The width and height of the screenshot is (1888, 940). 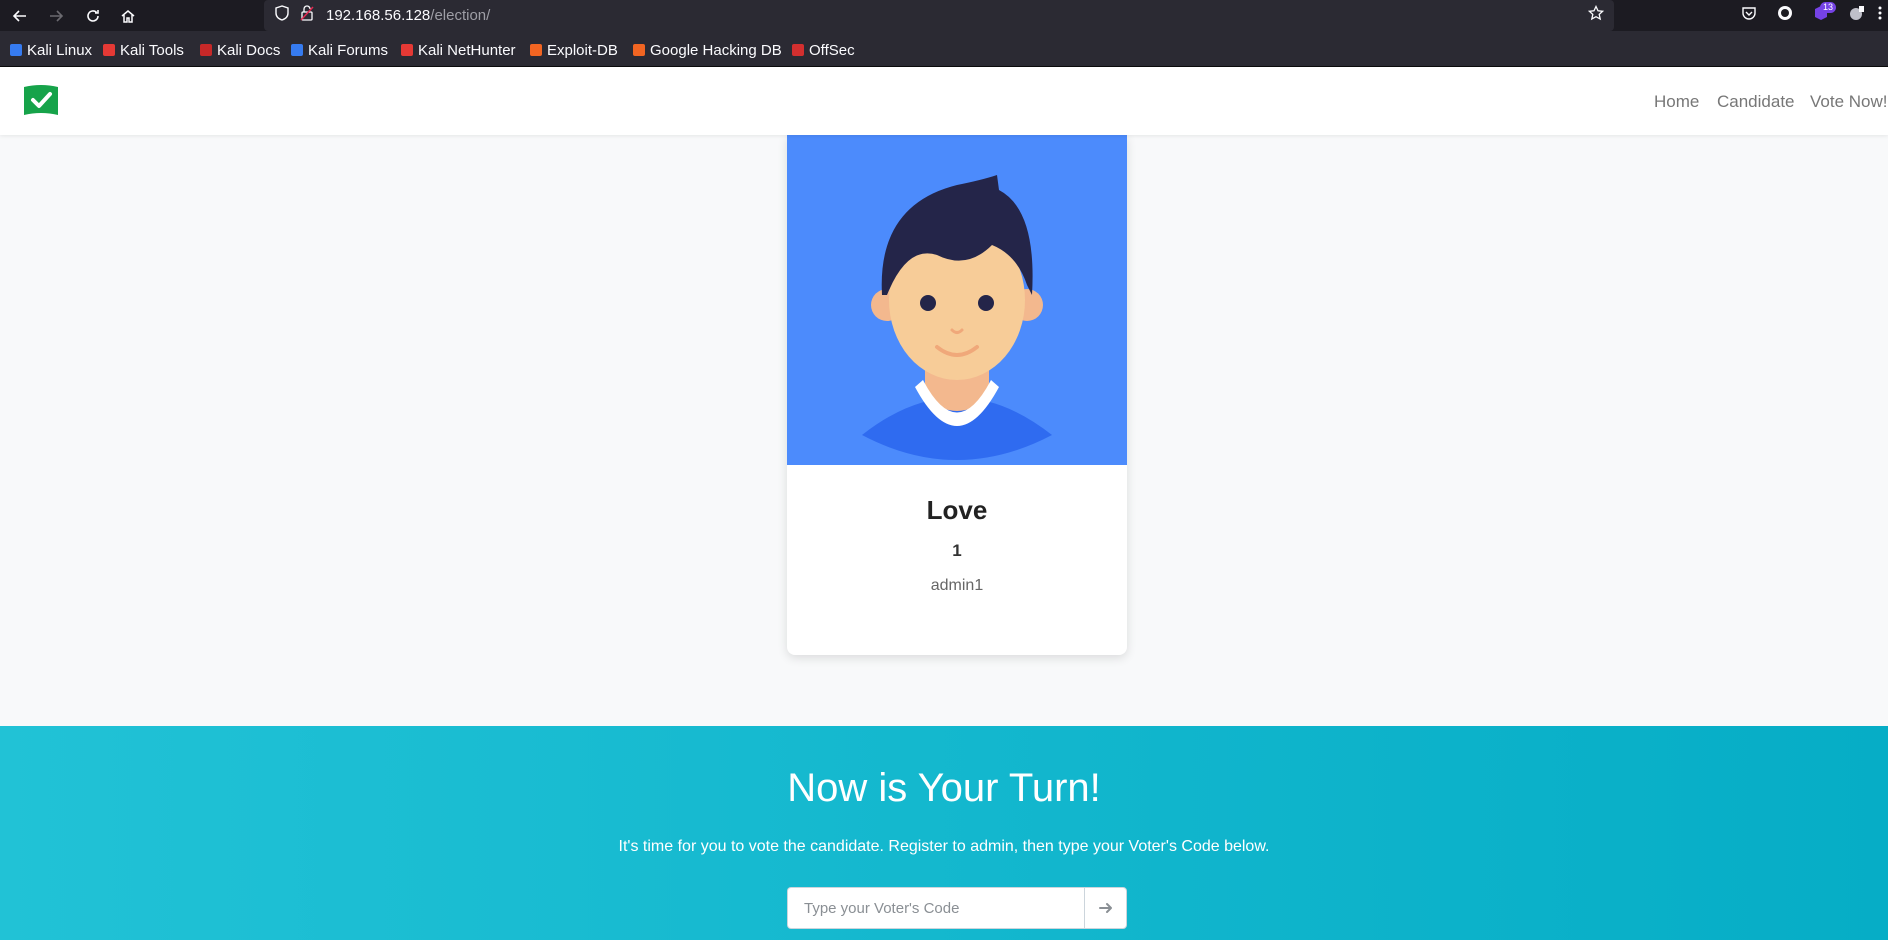 I want to click on bookmark-kali-nethunter: Kali NetHunter, so click(x=458, y=50).